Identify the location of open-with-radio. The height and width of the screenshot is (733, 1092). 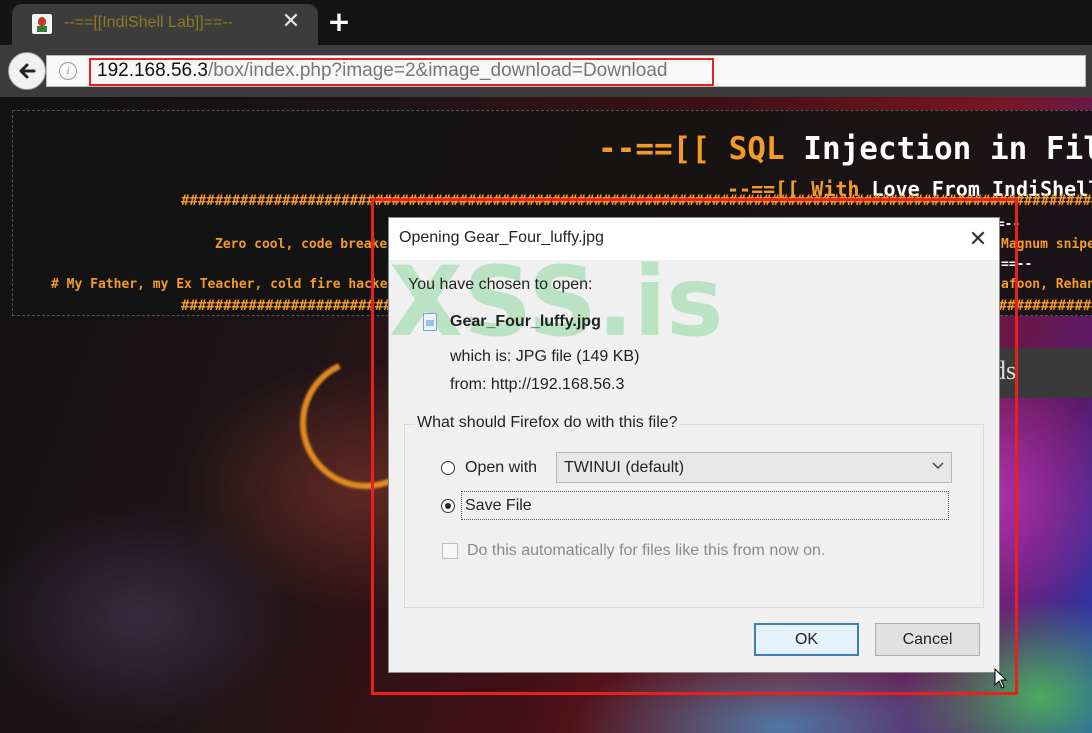
(448, 468).